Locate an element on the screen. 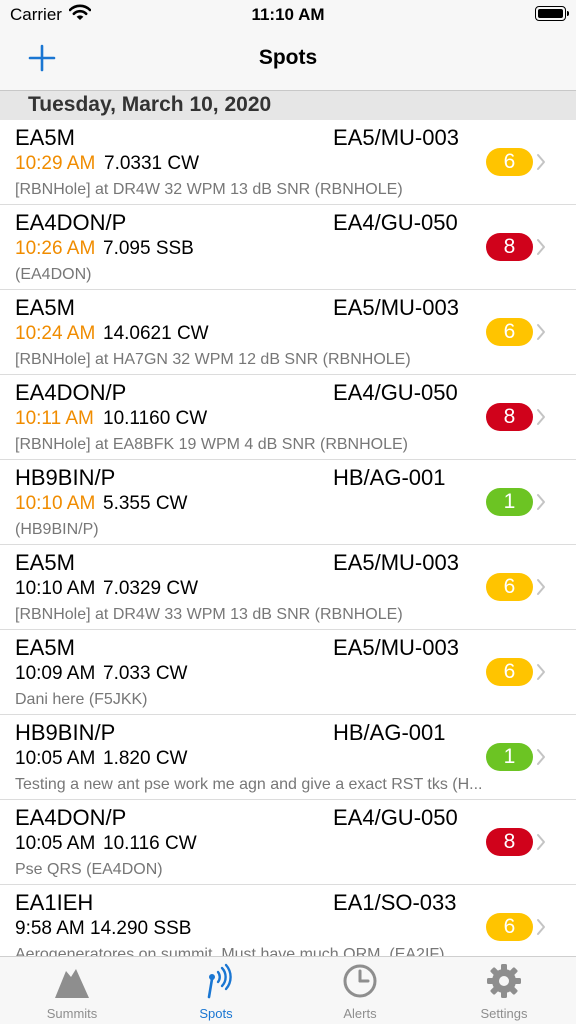 Image resolution: width=576 pixels, height=1024 pixels. battery-icon is located at coordinates (552, 13).